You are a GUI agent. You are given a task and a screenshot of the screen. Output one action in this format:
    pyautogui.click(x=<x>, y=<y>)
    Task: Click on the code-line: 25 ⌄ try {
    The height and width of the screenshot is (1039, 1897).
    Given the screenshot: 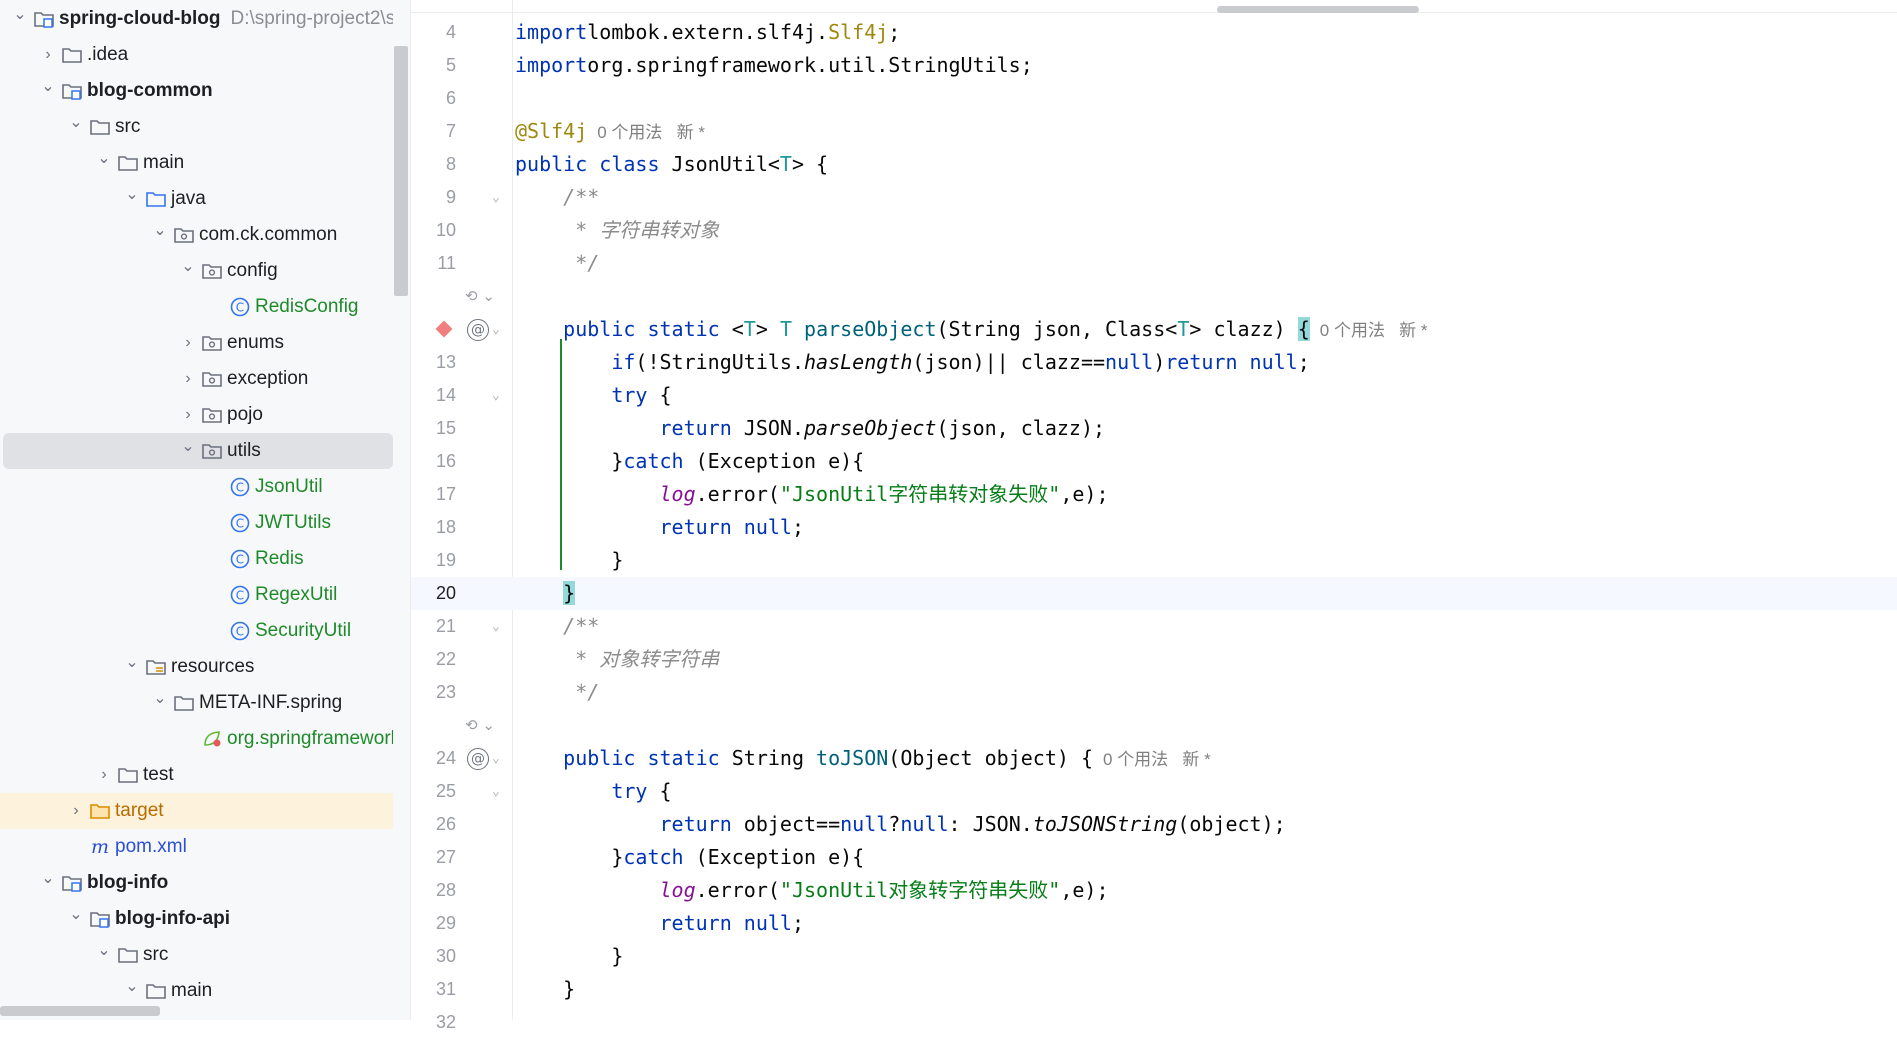 What is the action you would take?
    pyautogui.click(x=1154, y=791)
    